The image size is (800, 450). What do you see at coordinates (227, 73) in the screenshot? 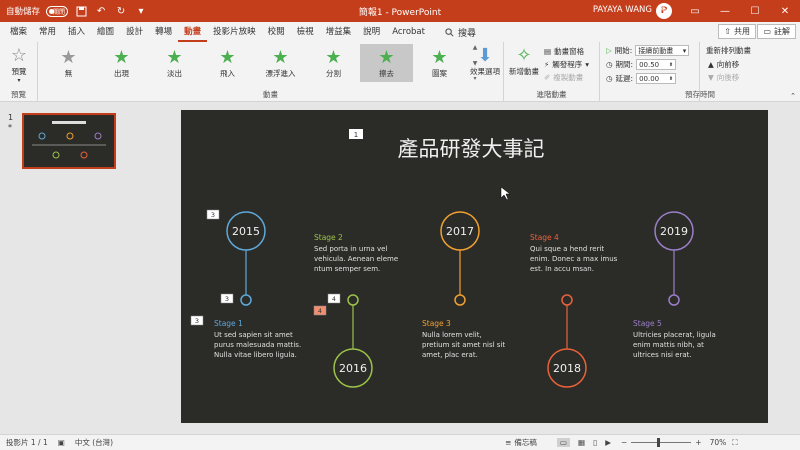
I see `effect-label: 飛入` at bounding box center [227, 73].